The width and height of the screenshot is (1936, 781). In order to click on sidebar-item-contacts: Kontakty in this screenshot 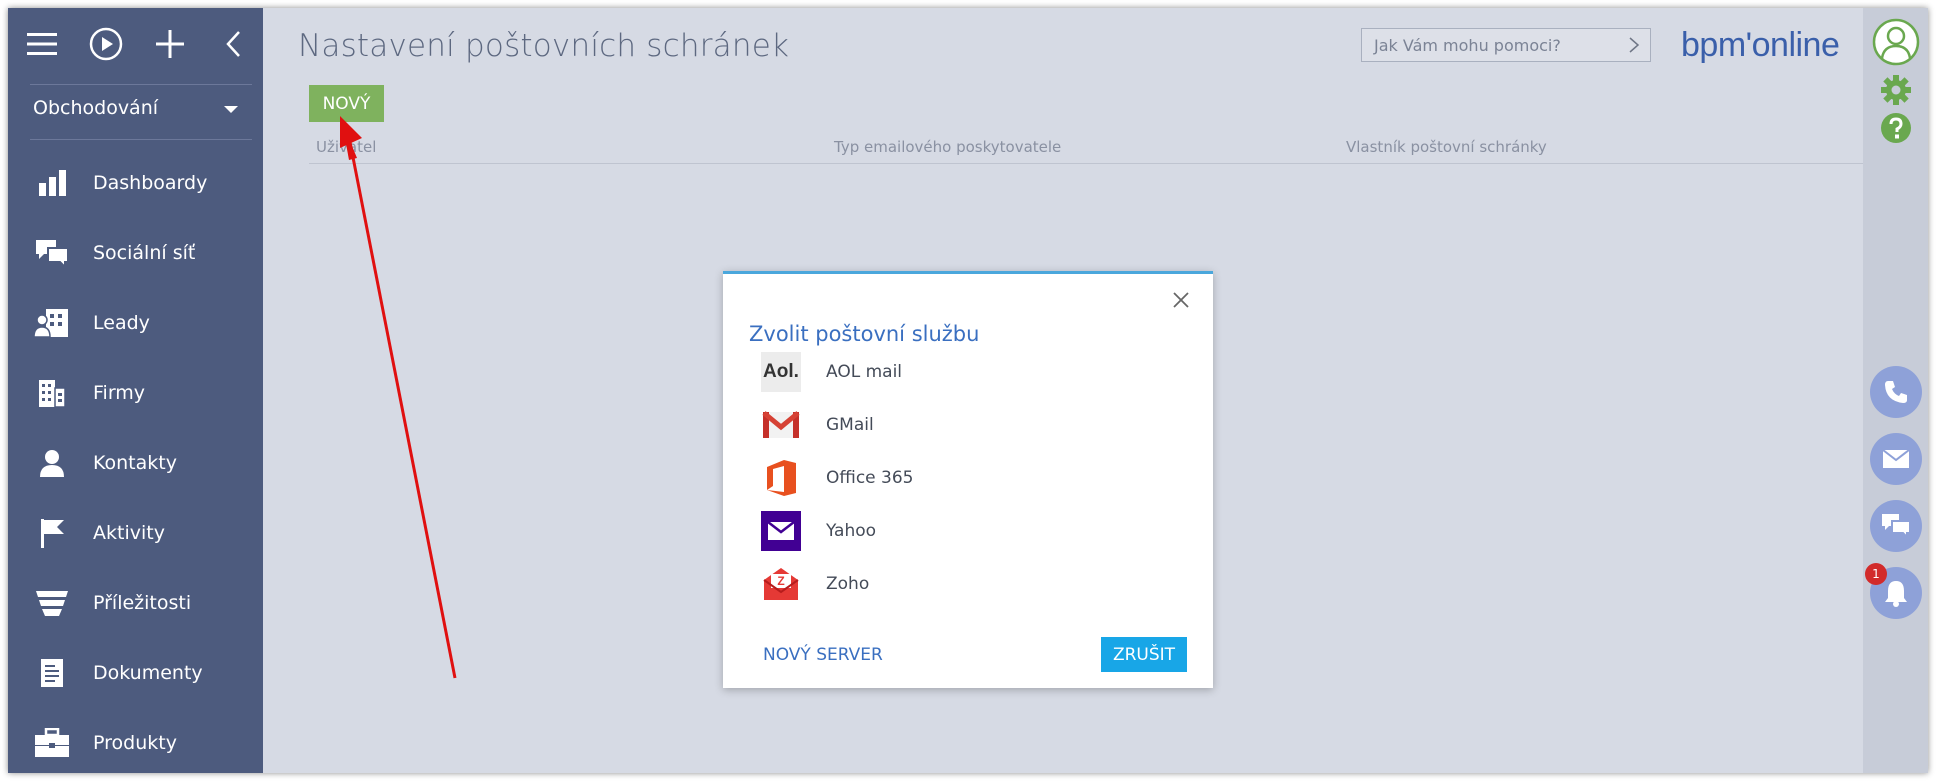, I will do `click(135, 463)`.